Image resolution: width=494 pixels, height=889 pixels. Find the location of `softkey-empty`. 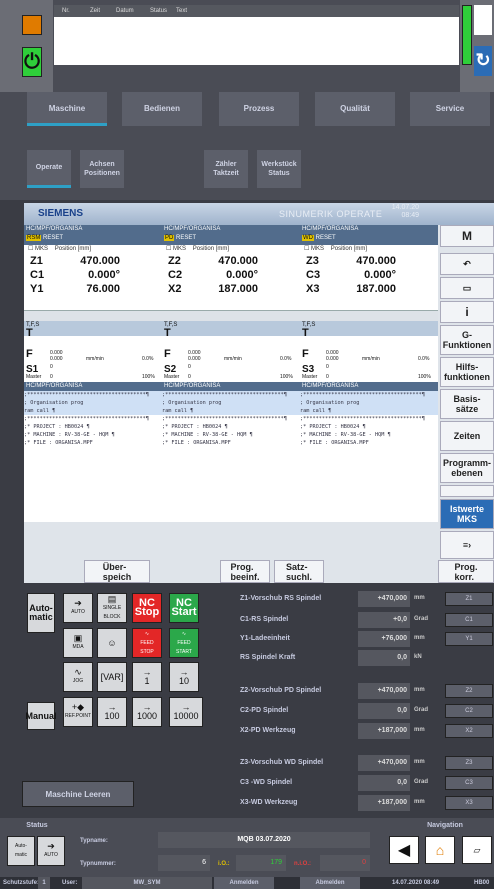

softkey-empty is located at coordinates (467, 491).